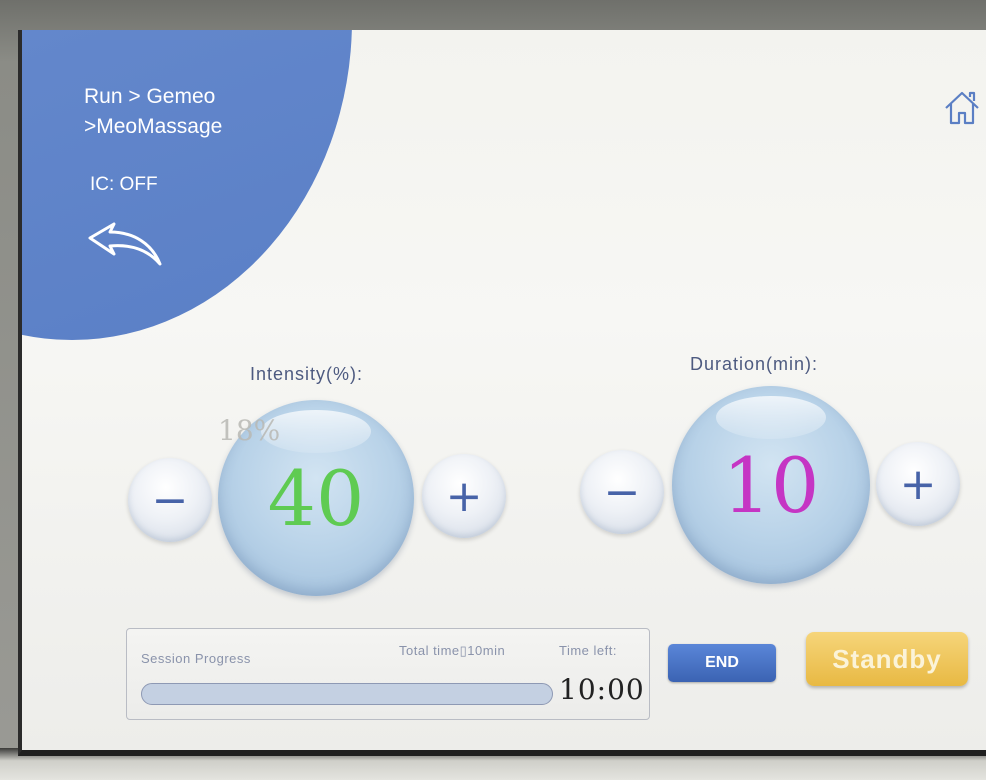  I want to click on intensity-ghost-value: 18%, so click(249, 430).